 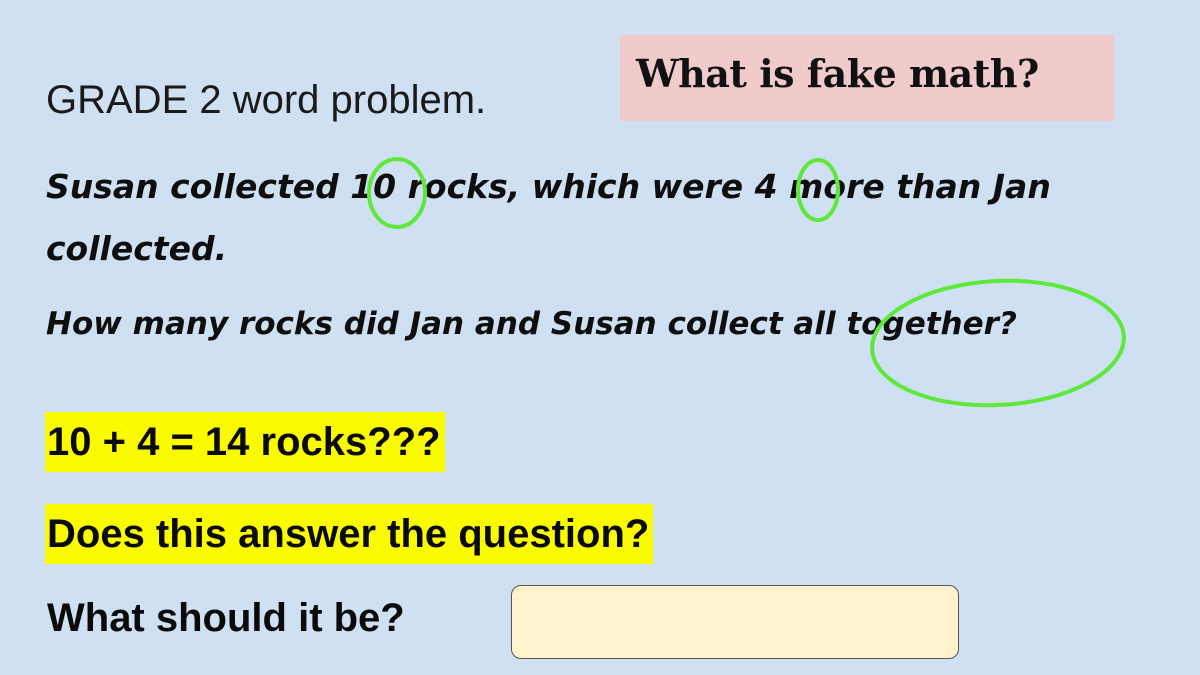 I want to click on answer-label: What should it be?, so click(x=226, y=618).